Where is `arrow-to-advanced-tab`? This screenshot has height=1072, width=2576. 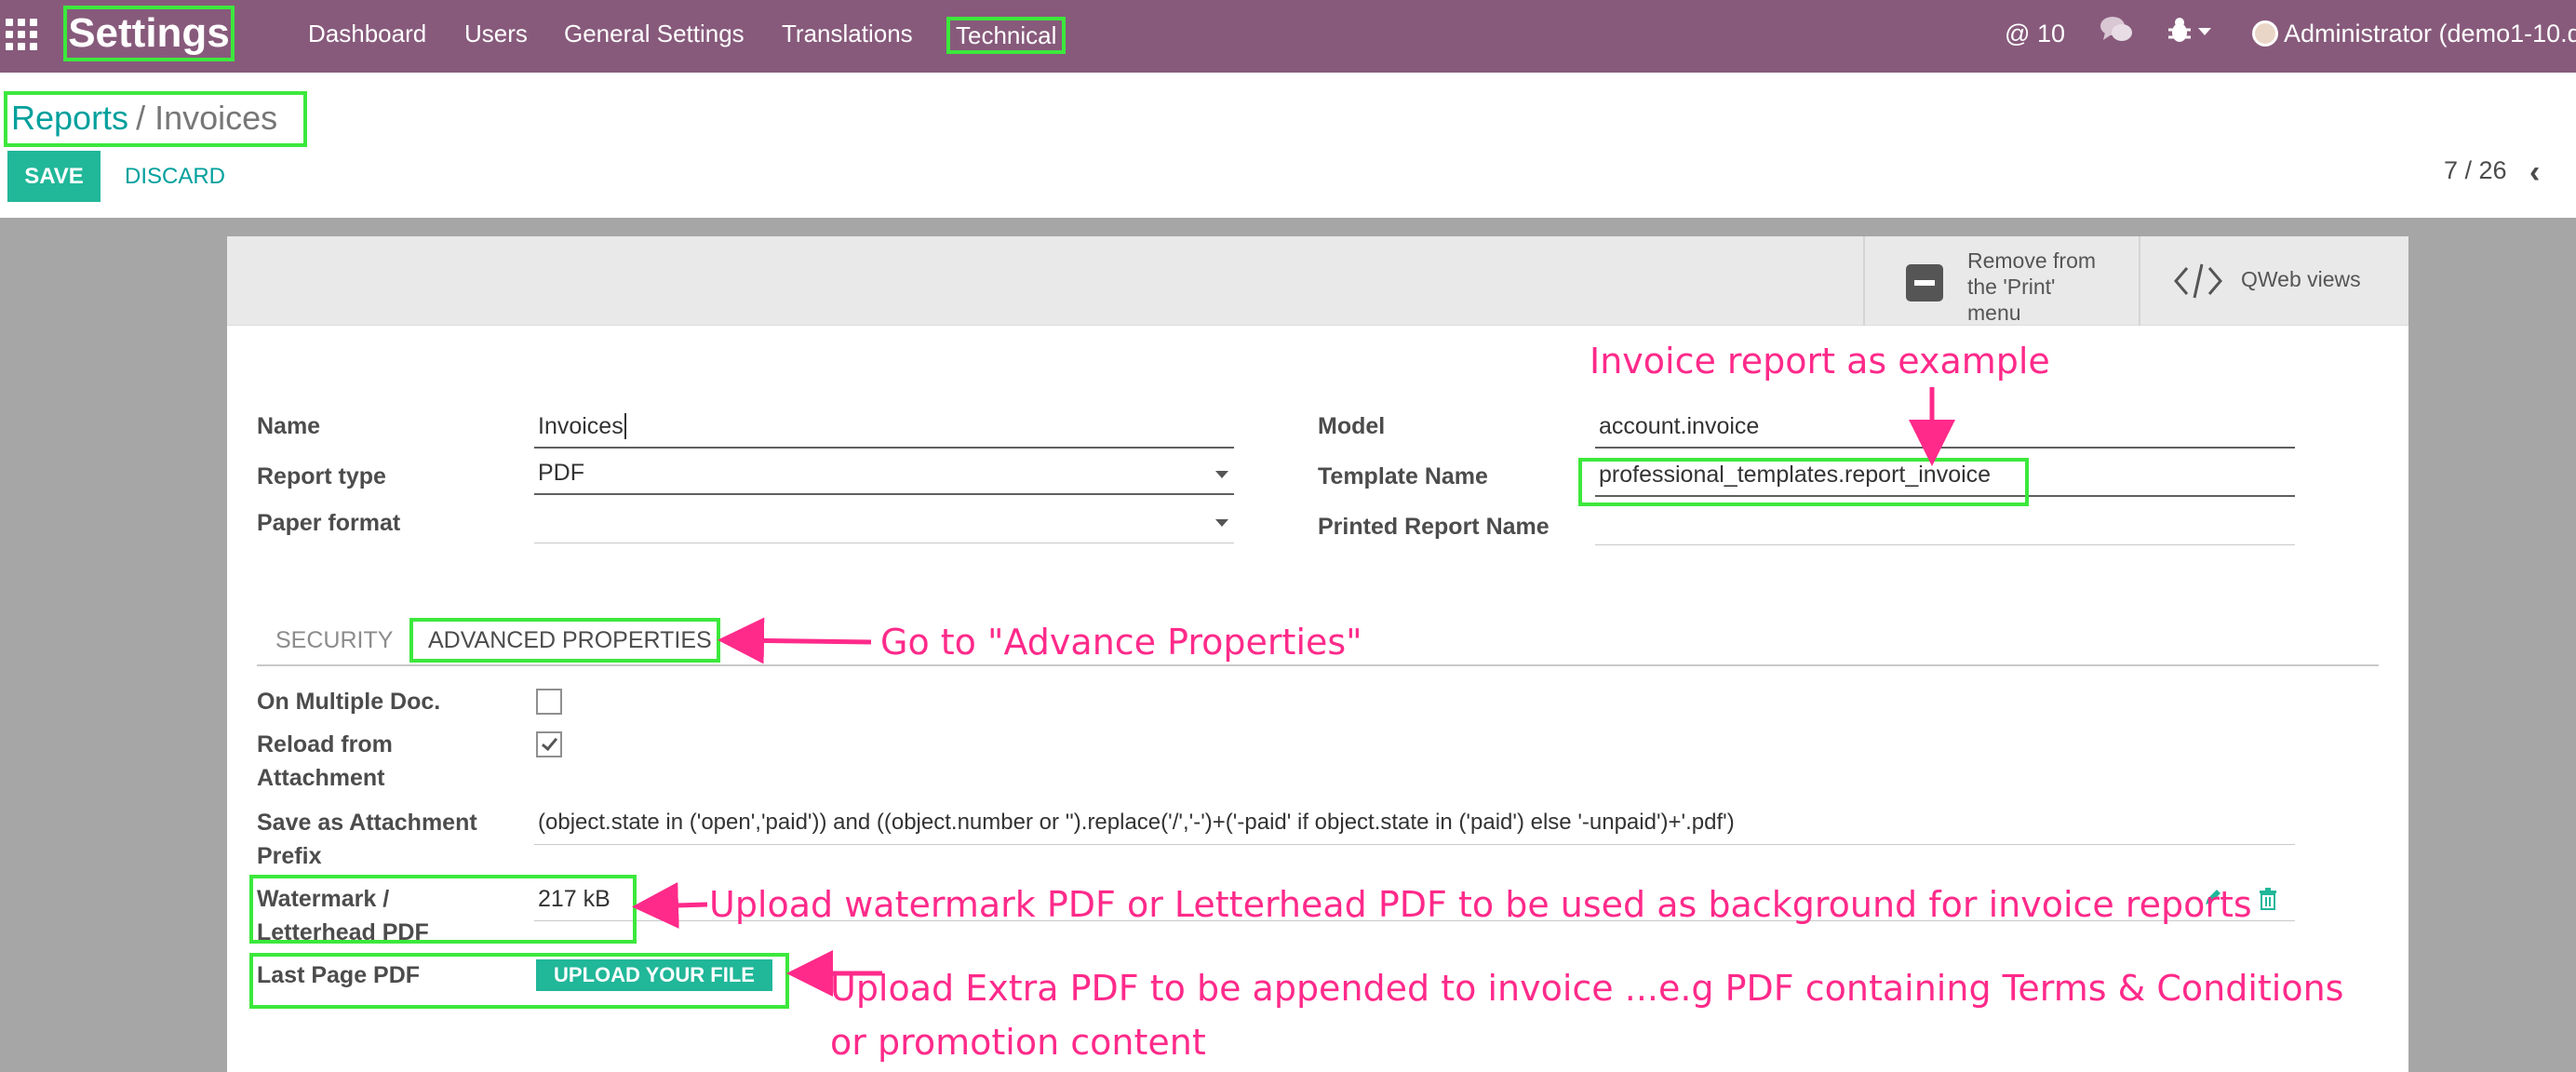
arrow-to-advanced-tab is located at coordinates (795, 640).